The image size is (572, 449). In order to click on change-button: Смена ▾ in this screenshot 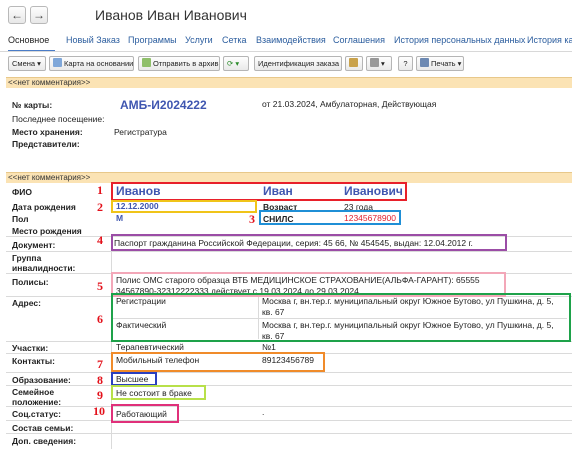, I will do `click(27, 63)`.